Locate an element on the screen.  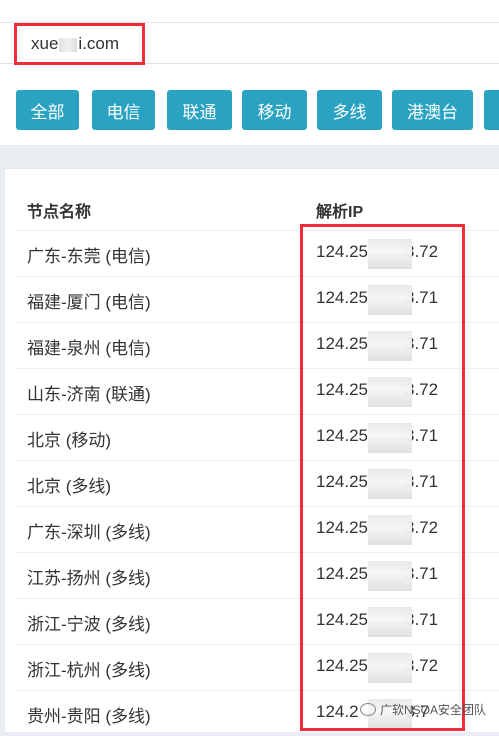
node-name-cell: 广东-深圳 (多线) is located at coordinates (89, 532).